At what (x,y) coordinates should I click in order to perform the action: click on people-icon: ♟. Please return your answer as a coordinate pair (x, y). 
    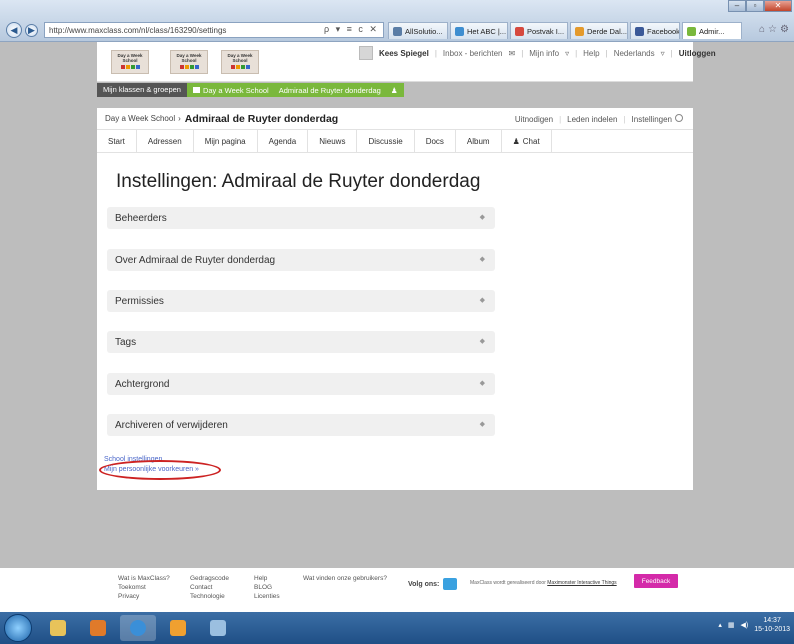
    Looking at the image, I should click on (394, 90).